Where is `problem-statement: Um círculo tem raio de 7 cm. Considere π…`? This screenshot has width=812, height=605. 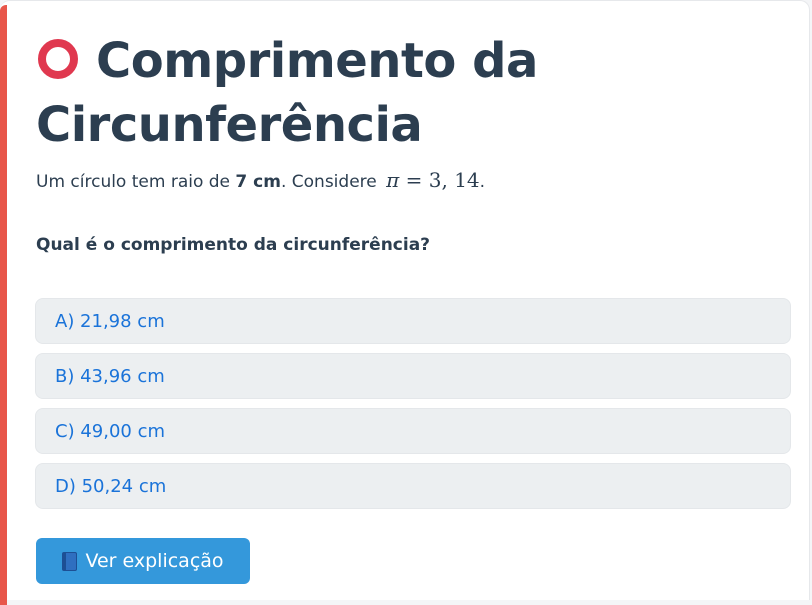 problem-statement: Um círculo tem raio de 7 cm. Considere π… is located at coordinates (260, 181).